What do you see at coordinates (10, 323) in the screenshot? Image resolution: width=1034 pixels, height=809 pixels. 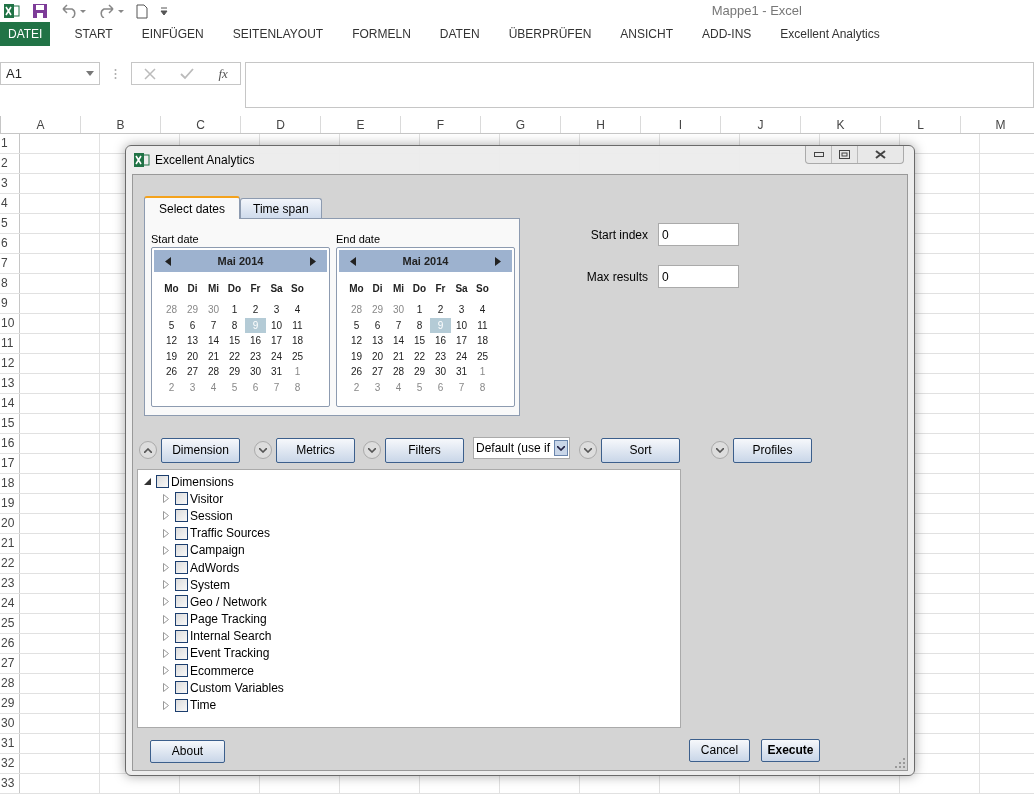 I see `row-header: 10` at bounding box center [10, 323].